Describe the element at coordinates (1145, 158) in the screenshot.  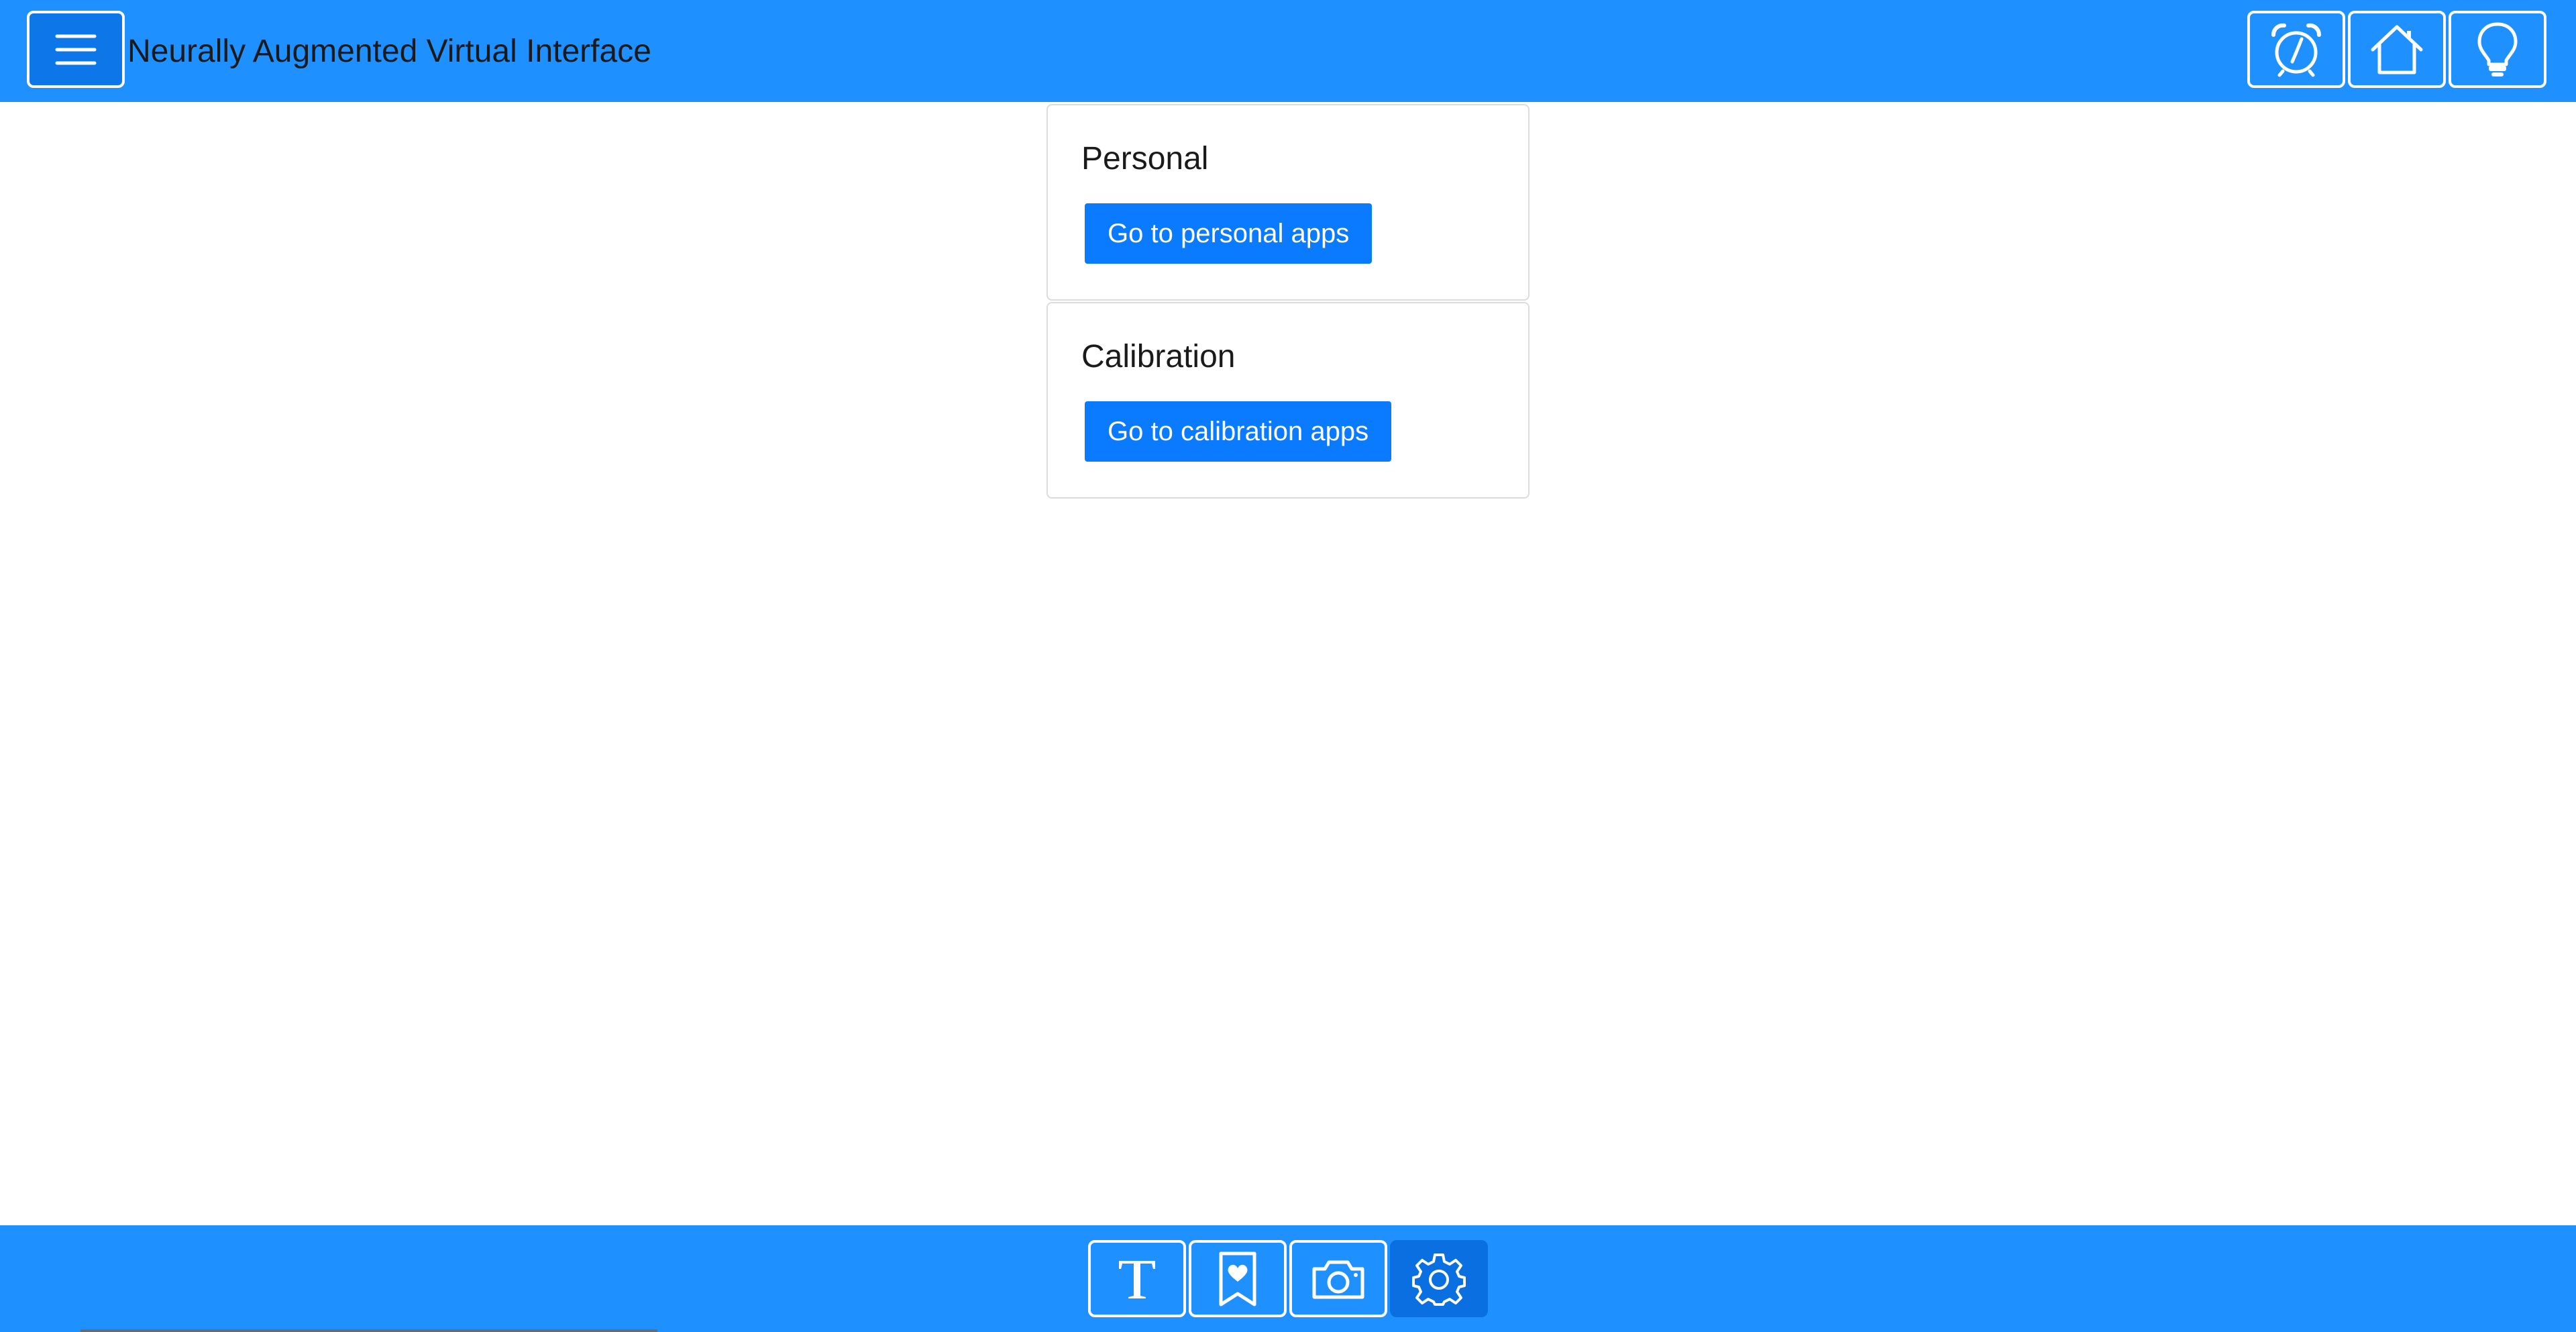
I see `card-title: Personal` at that location.